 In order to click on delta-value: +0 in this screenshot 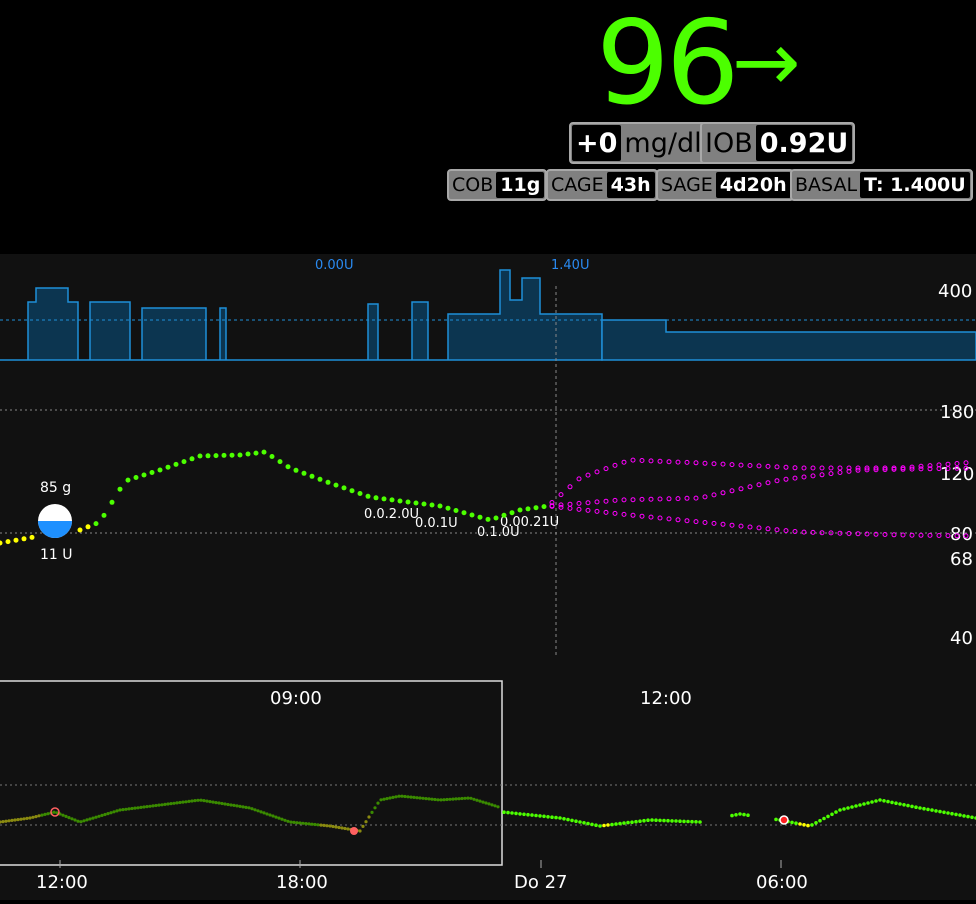, I will do `click(597, 143)`.